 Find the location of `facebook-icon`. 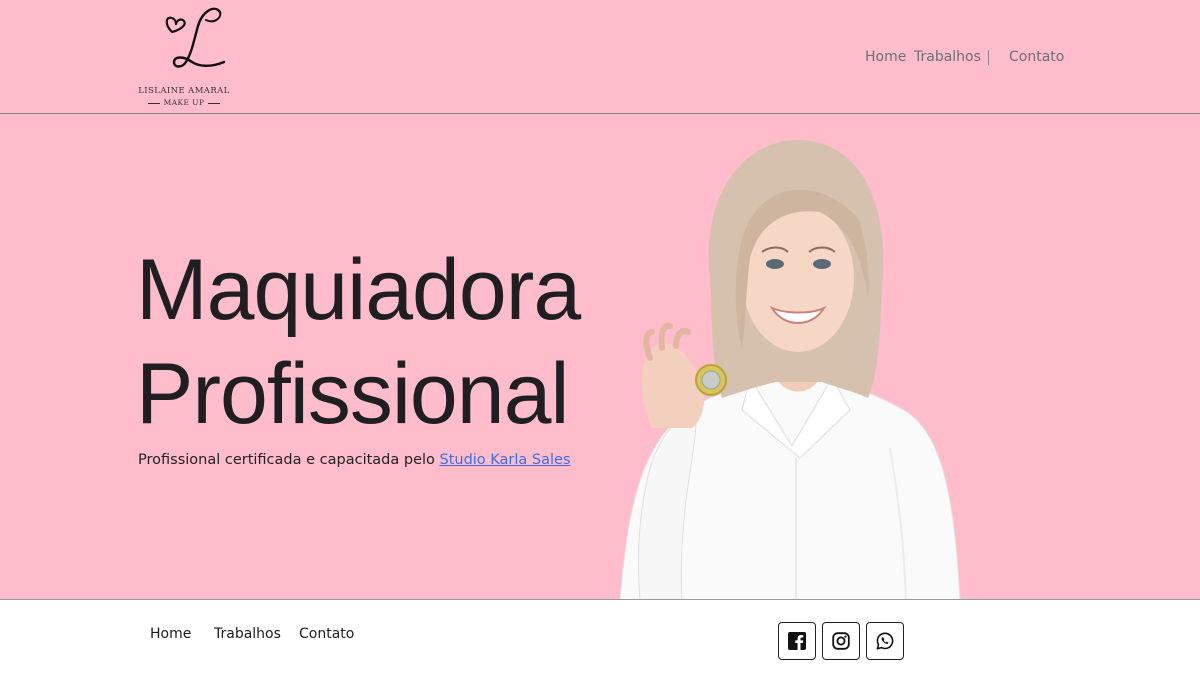

facebook-icon is located at coordinates (797, 641).